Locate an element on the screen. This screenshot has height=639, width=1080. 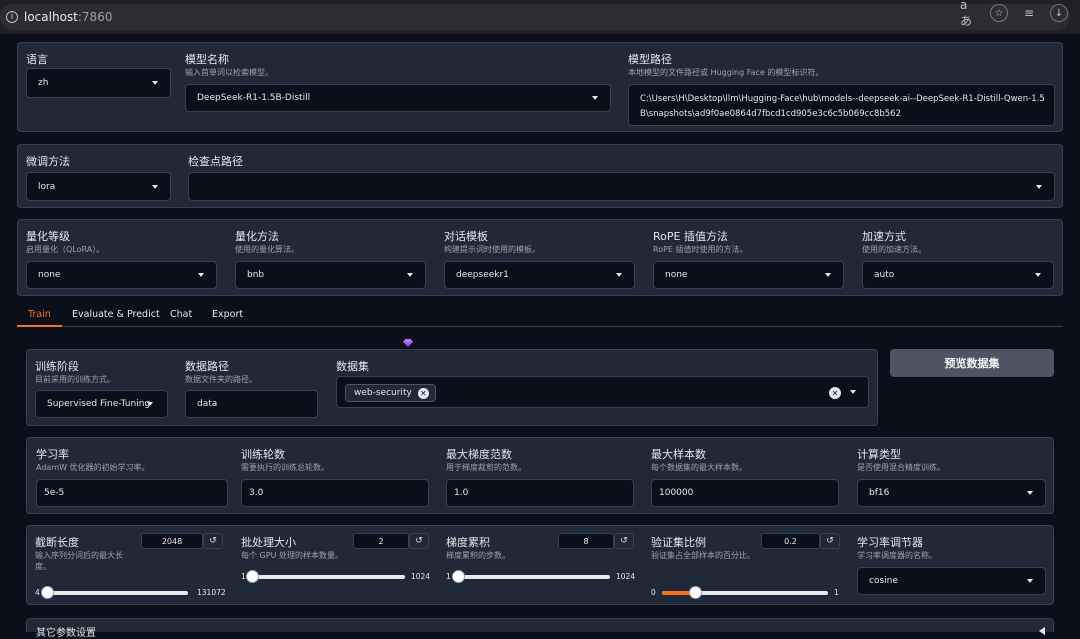
address-bar: i localhost:7860 is located at coordinates (535, 17).